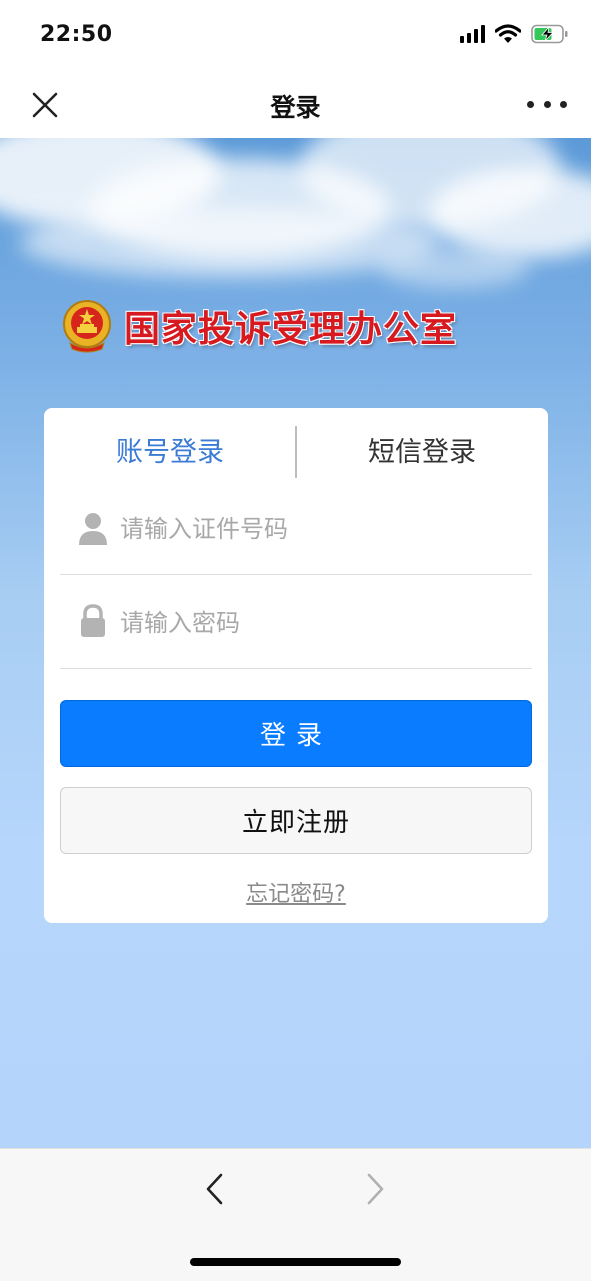 This screenshot has height=1281, width=591. What do you see at coordinates (422, 453) in the screenshot?
I see `tab-sms-login: 短信登录` at bounding box center [422, 453].